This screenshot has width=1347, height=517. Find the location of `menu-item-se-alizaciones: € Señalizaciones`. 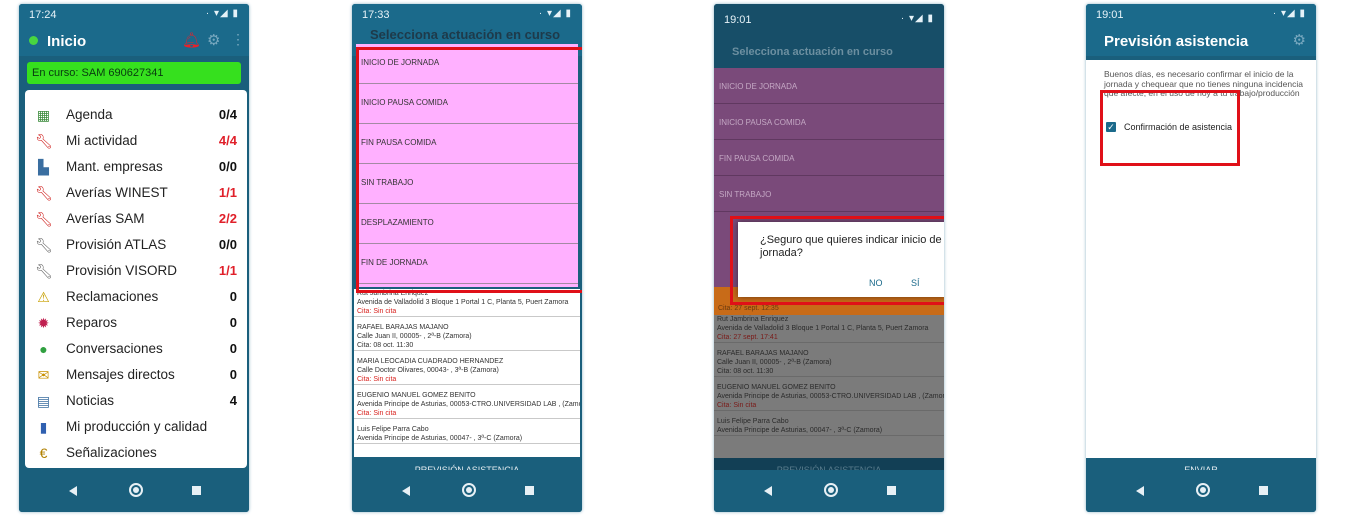

menu-item-se-alizaciones: € Señalizaciones is located at coordinates (136, 453).